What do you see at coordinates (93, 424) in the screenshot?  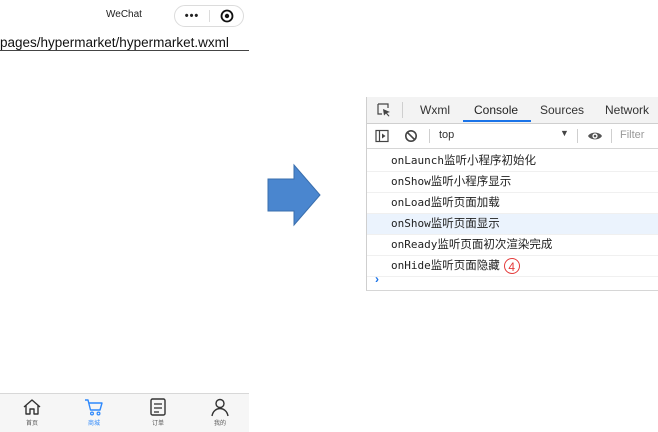 I see `tab-mall-label: 商城` at bounding box center [93, 424].